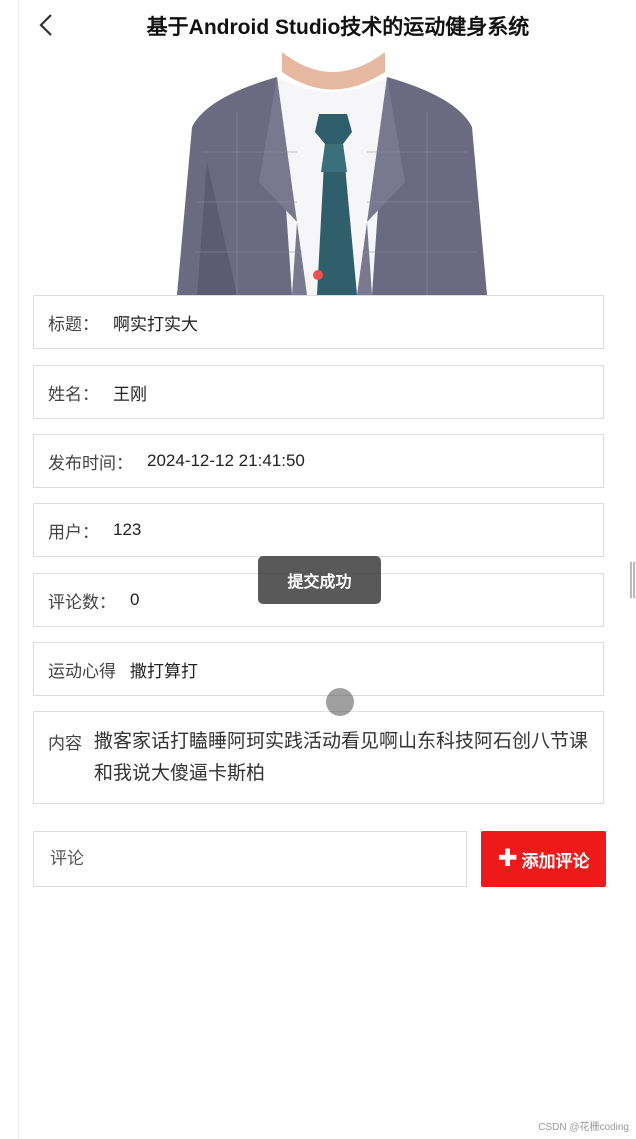 This screenshot has width=636, height=1139. What do you see at coordinates (65, 743) in the screenshot?
I see `content-label: 内容` at bounding box center [65, 743].